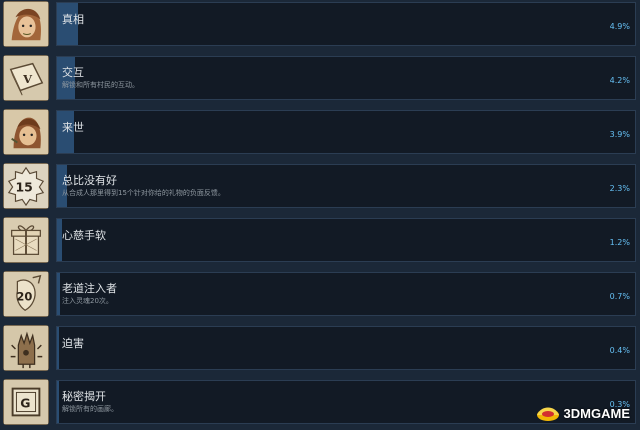 The image size is (640, 430). Describe the element at coordinates (90, 409) in the screenshot. I see `achievement-description: 解锁所有的画廊。` at that location.